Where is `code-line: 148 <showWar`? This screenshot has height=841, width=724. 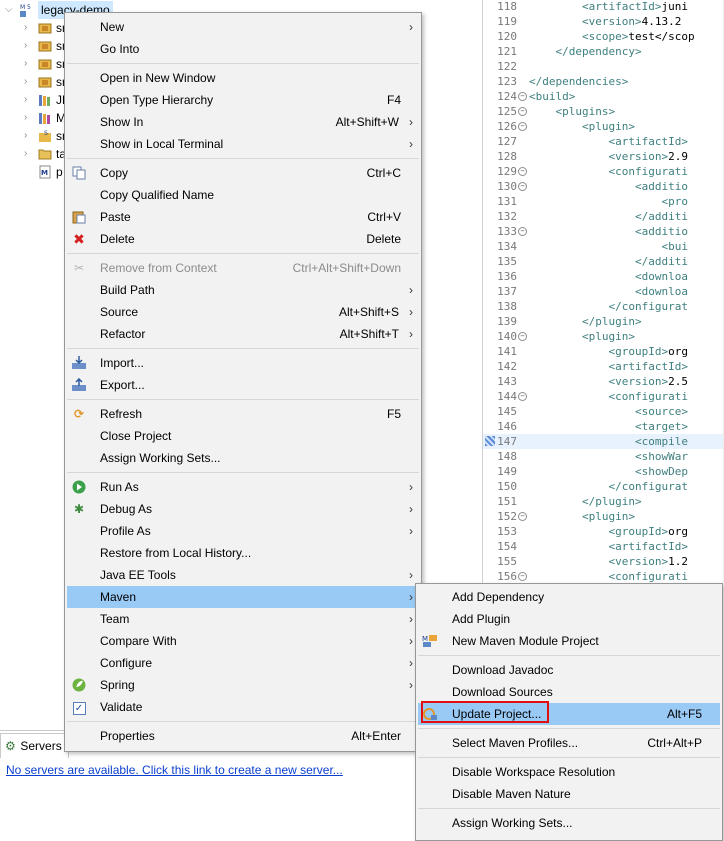 code-line: 148 <showWar is located at coordinates (603, 456).